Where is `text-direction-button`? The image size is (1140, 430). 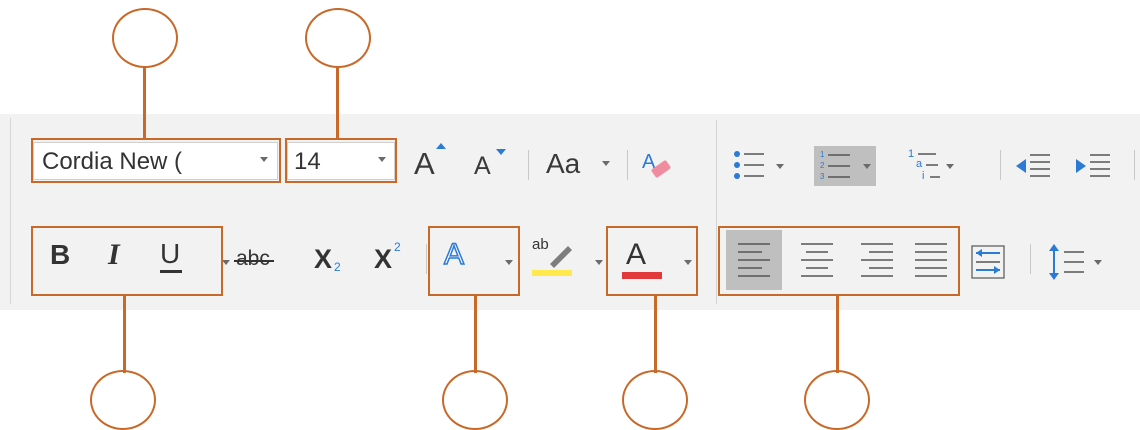
text-direction-button is located at coordinates (989, 262).